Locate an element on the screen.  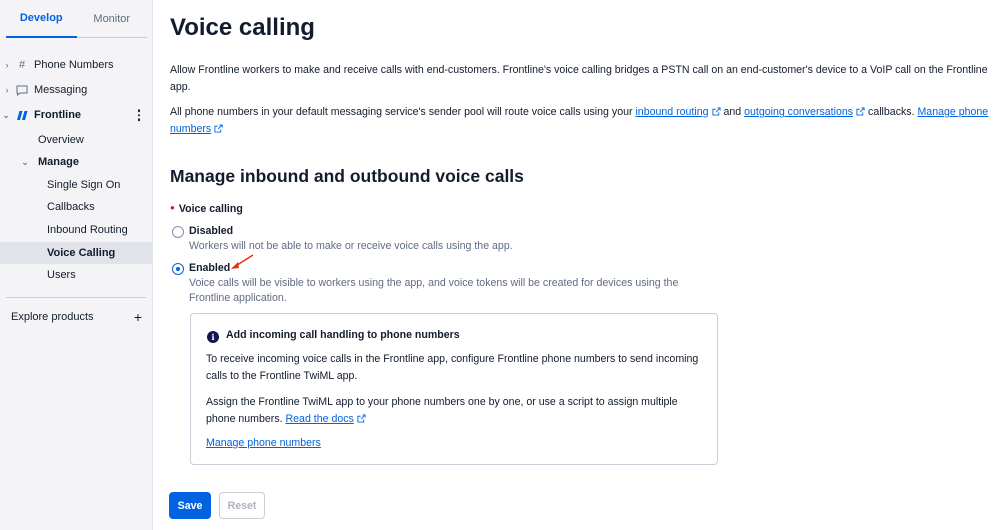
sidebar-item-label: Single Sign On is located at coordinates (84, 185).